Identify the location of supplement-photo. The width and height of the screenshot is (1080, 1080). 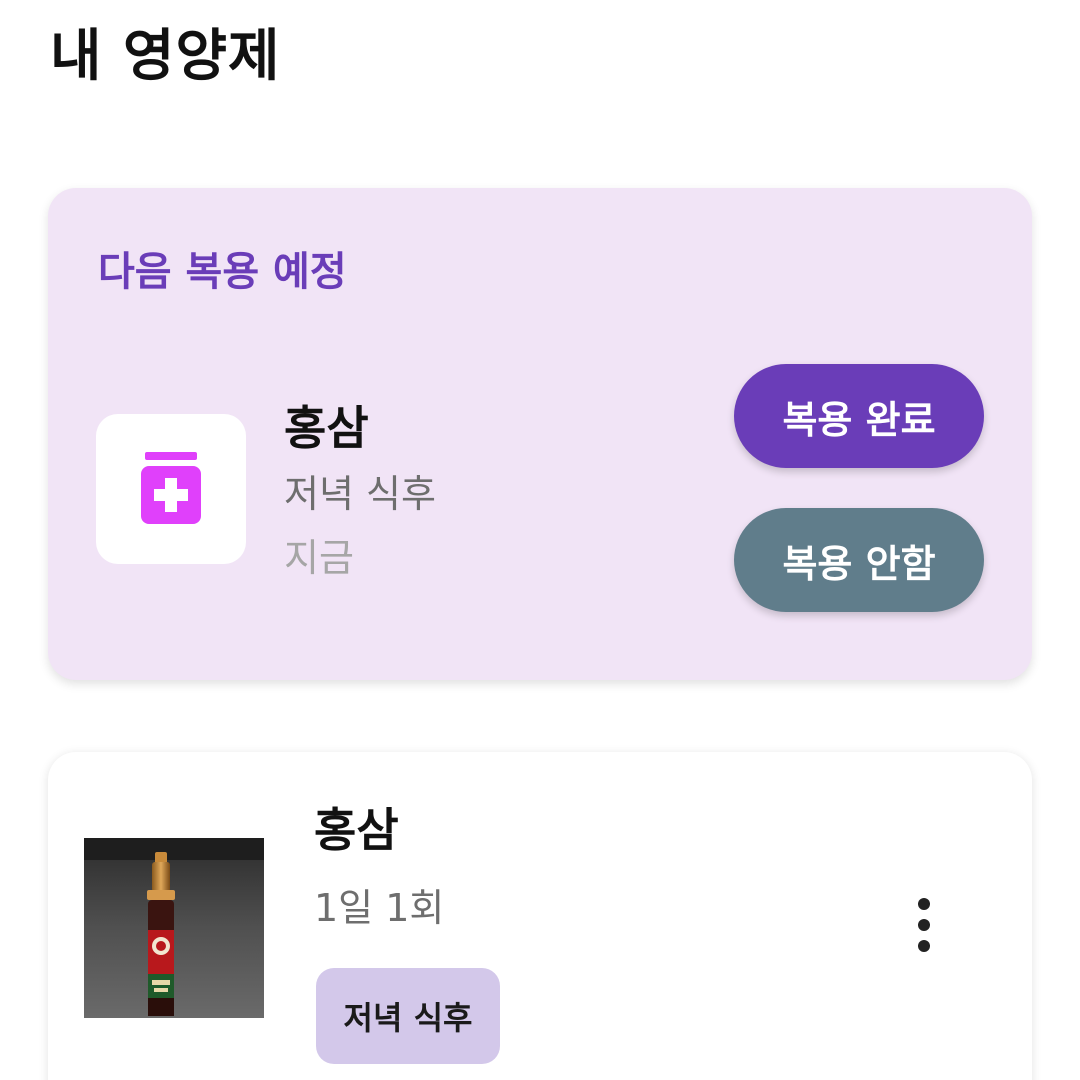
(174, 928).